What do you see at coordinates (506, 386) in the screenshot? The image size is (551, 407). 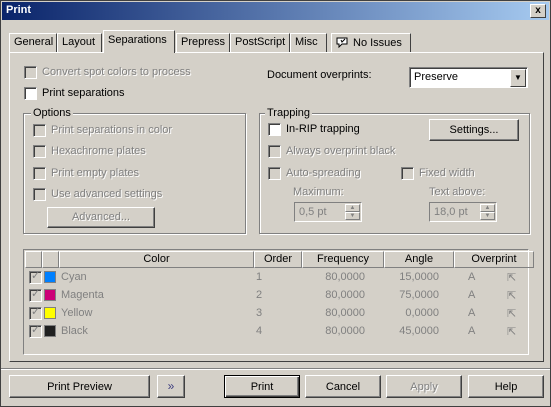 I see `help-button: Help` at bounding box center [506, 386].